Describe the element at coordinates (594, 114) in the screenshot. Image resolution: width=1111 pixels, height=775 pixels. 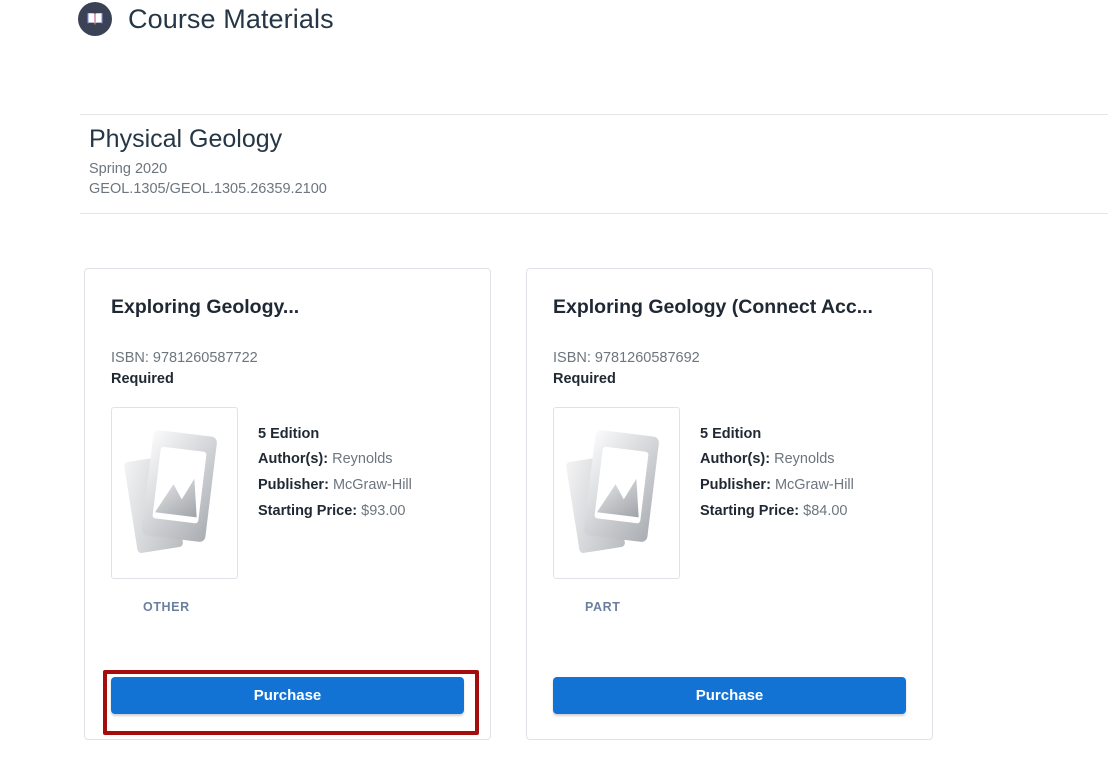
I see `divider-top` at that location.